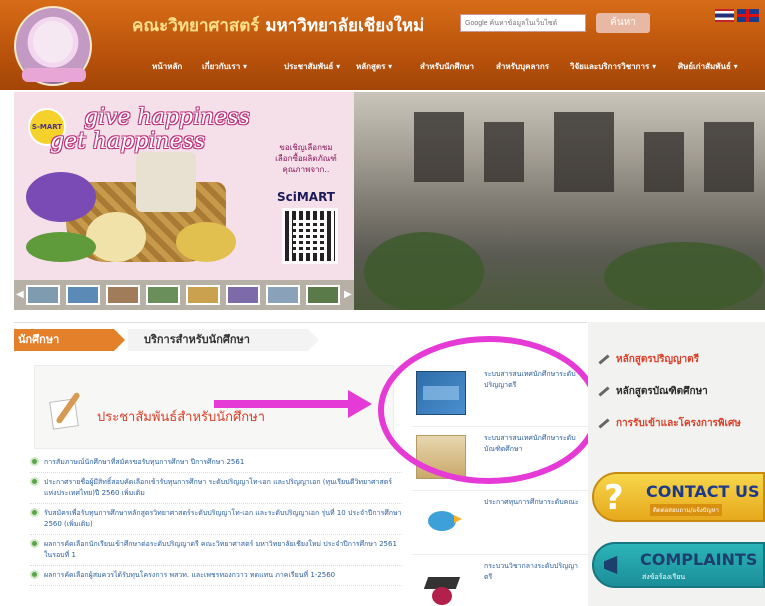  I want to click on slogan-line-1: give happiness, so click(167, 117).